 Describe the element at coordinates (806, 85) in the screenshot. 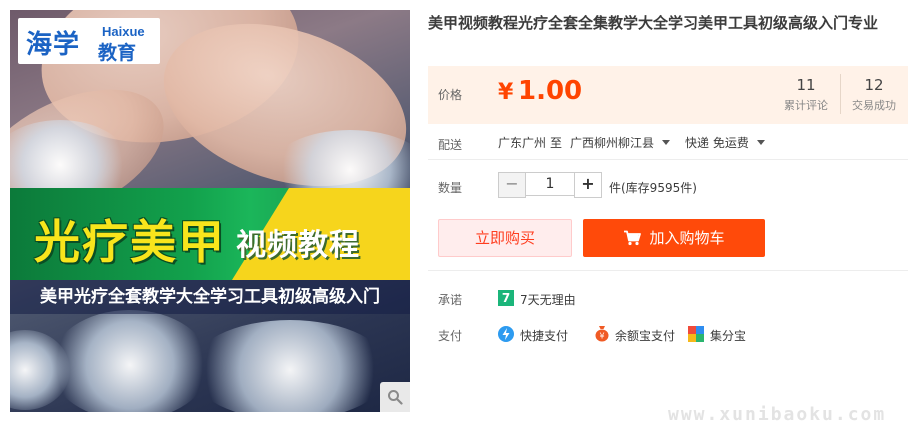

I see `reviews-count: 11` at that location.